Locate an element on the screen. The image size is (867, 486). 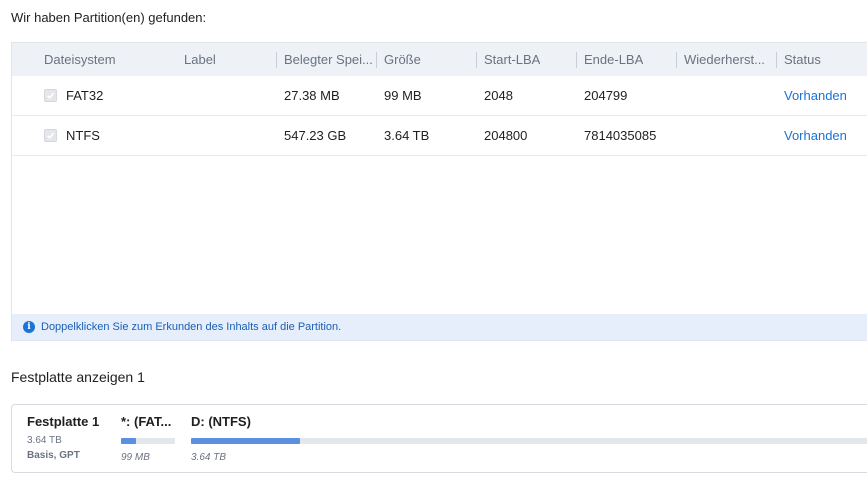
disk-size: 3.64 TB is located at coordinates (44, 440).